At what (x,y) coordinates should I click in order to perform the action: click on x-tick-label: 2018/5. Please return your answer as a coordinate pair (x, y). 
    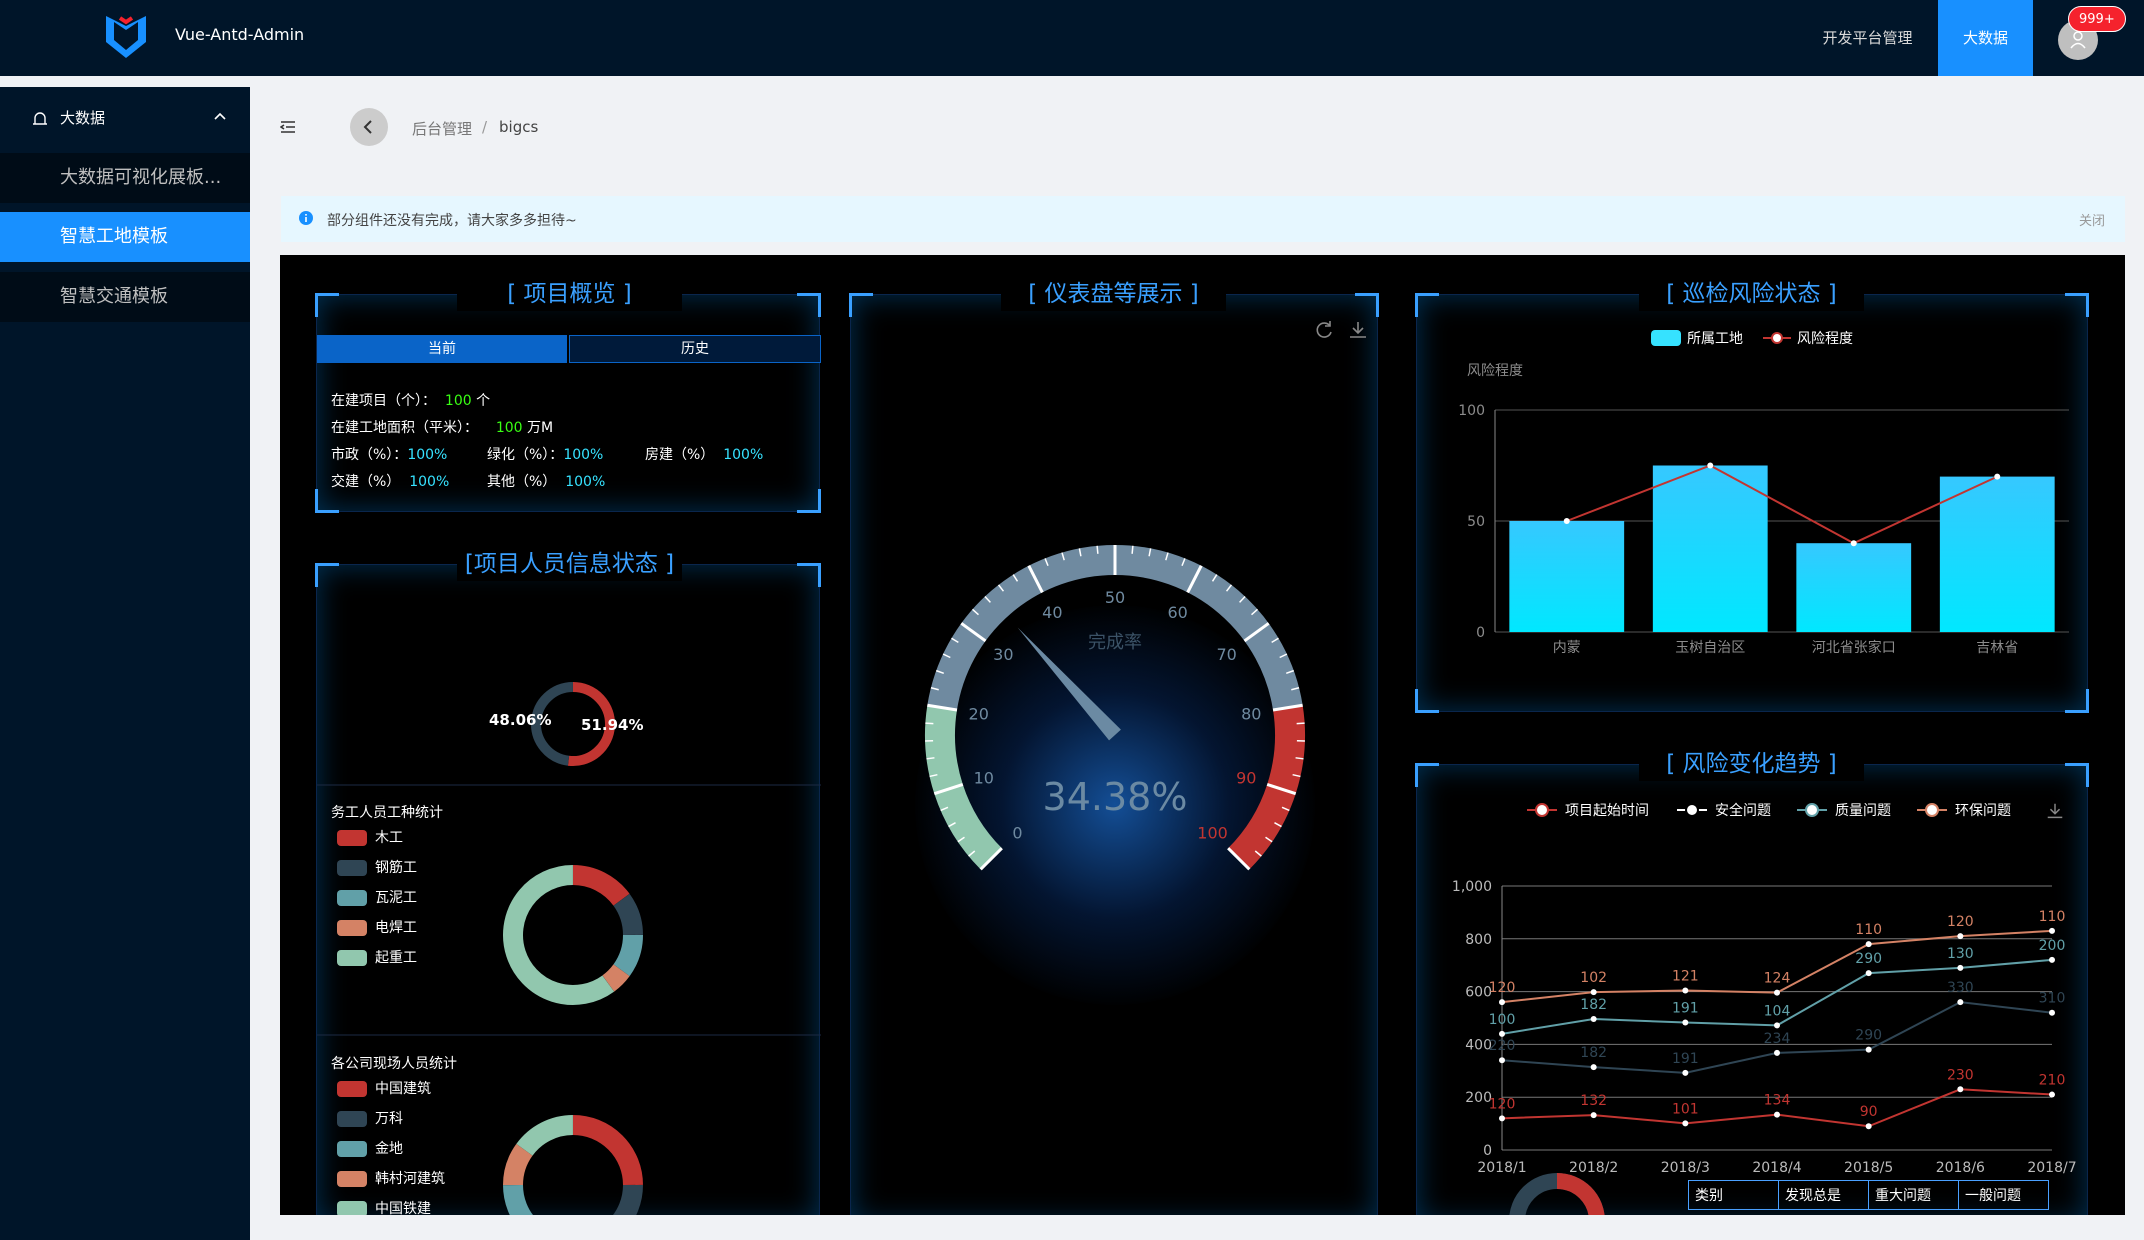
    Looking at the image, I should click on (1868, 1168).